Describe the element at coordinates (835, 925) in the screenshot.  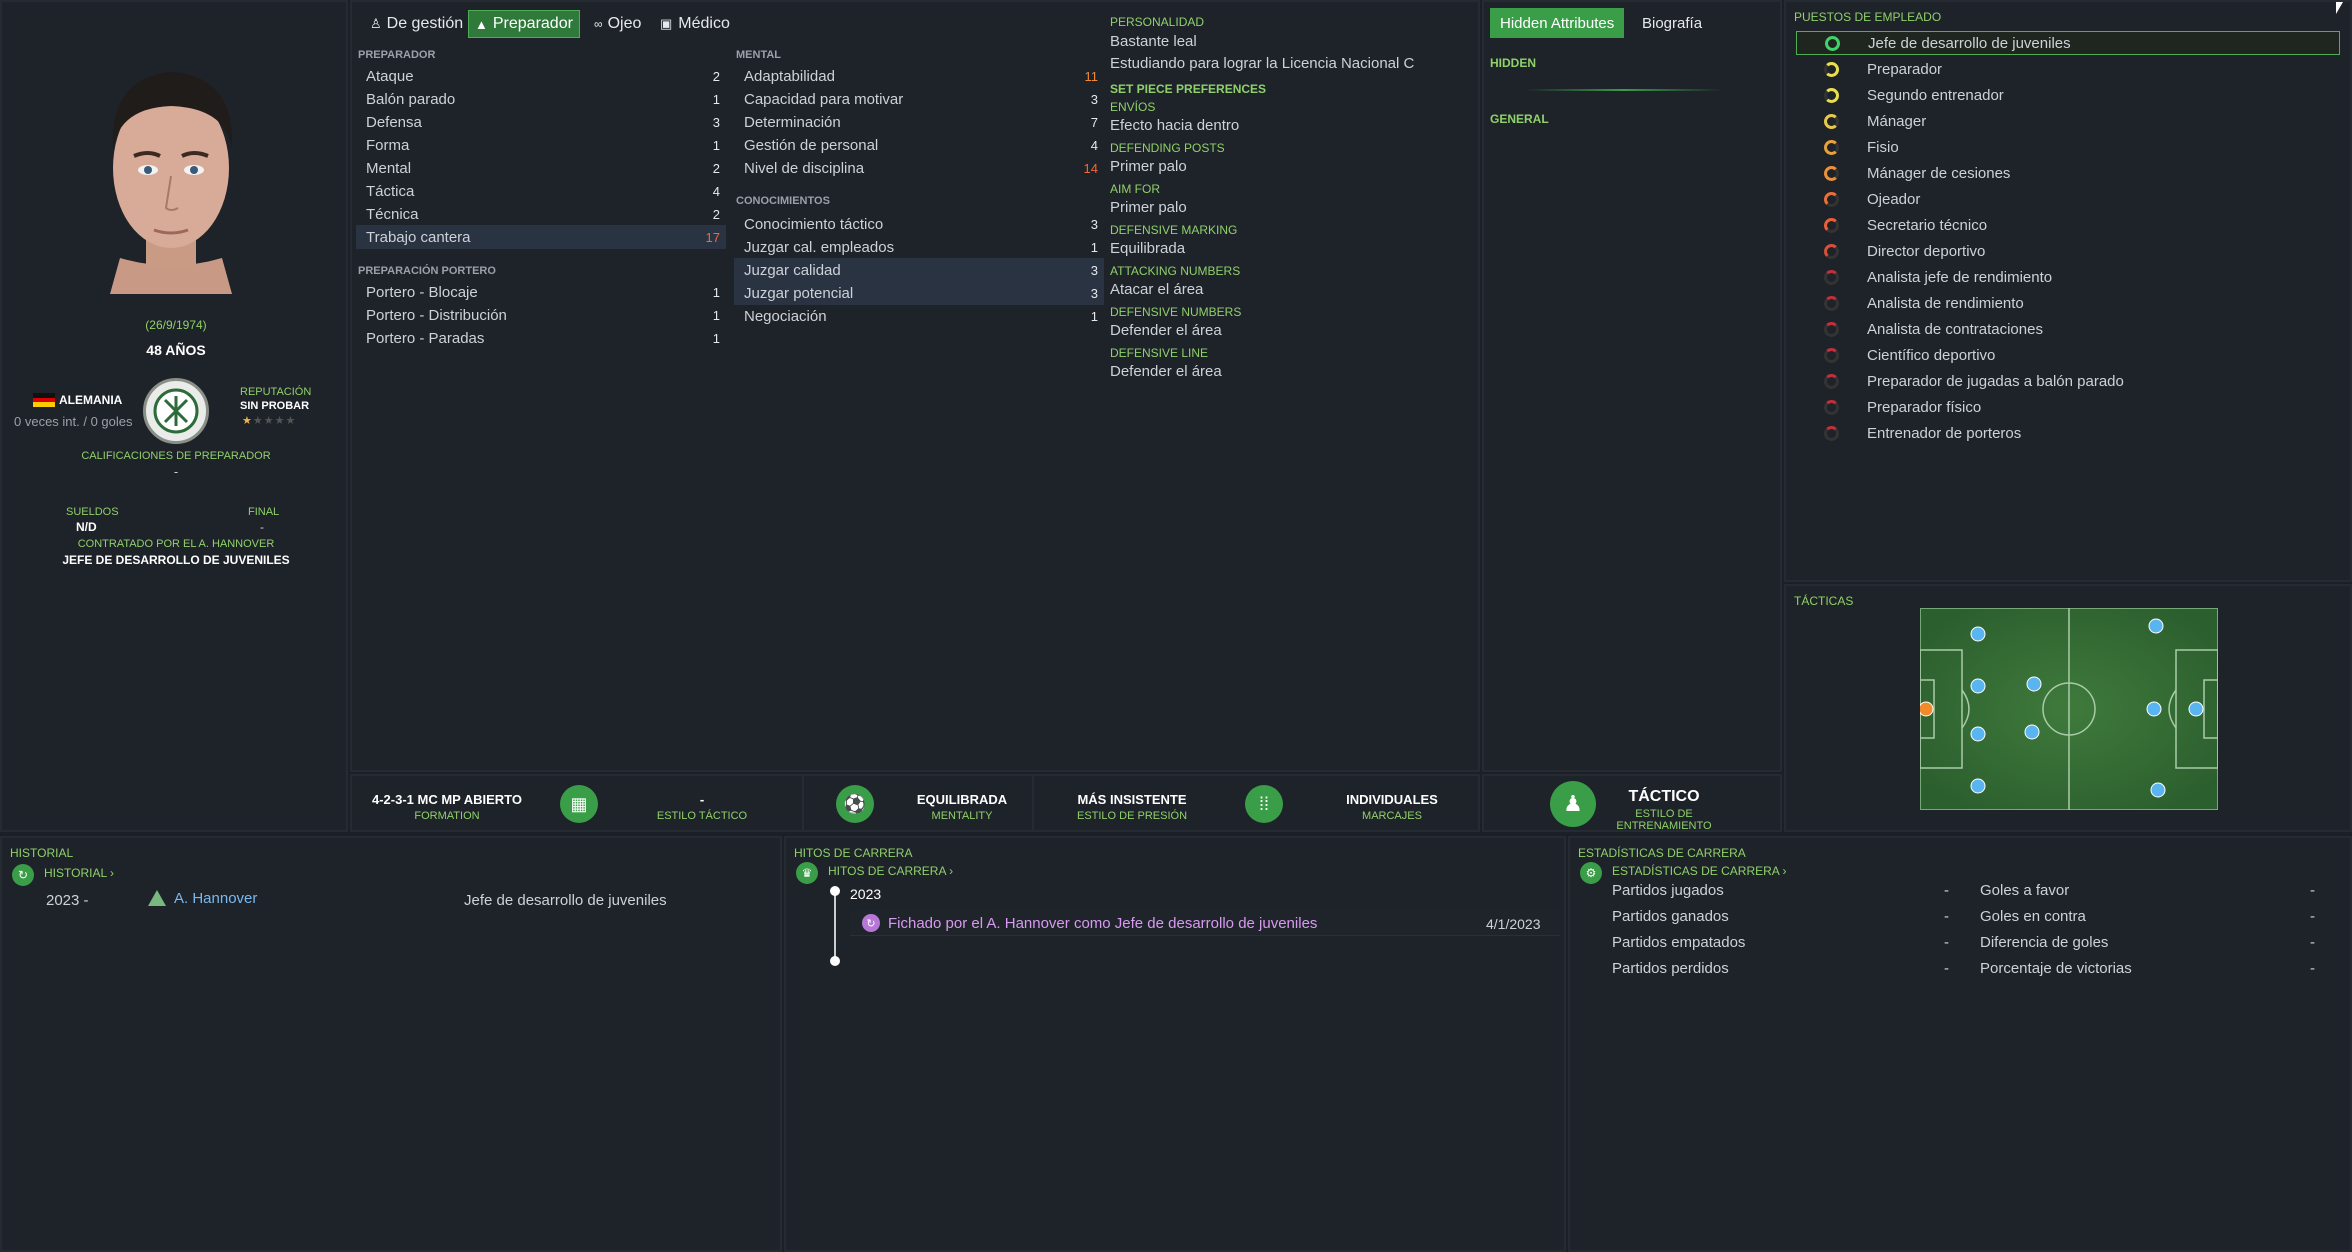
I see `timeline-line` at that location.